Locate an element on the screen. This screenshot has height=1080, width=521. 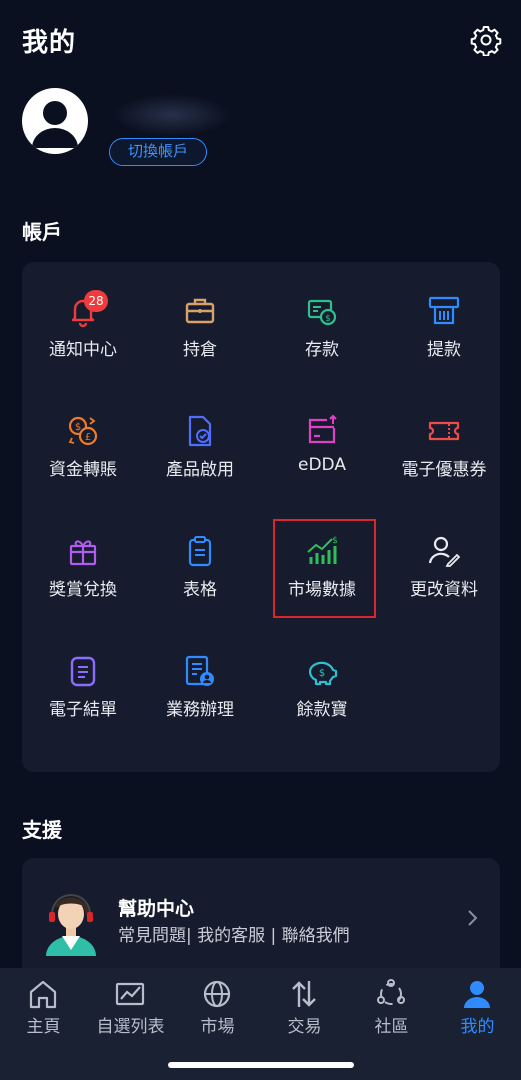
e-coupon-item: 電子優惠券 is located at coordinates (444, 437).